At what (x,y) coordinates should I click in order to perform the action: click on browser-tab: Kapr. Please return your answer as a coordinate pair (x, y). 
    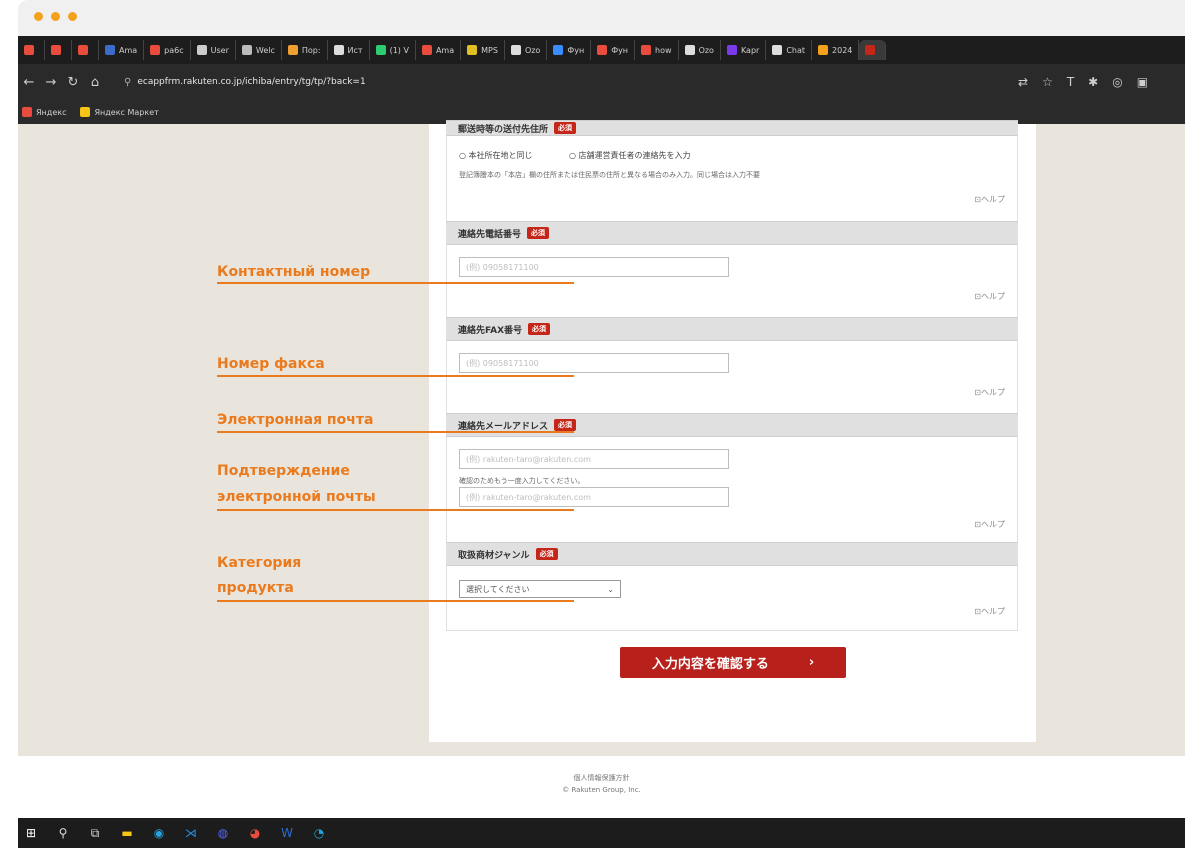
    Looking at the image, I should click on (744, 50).